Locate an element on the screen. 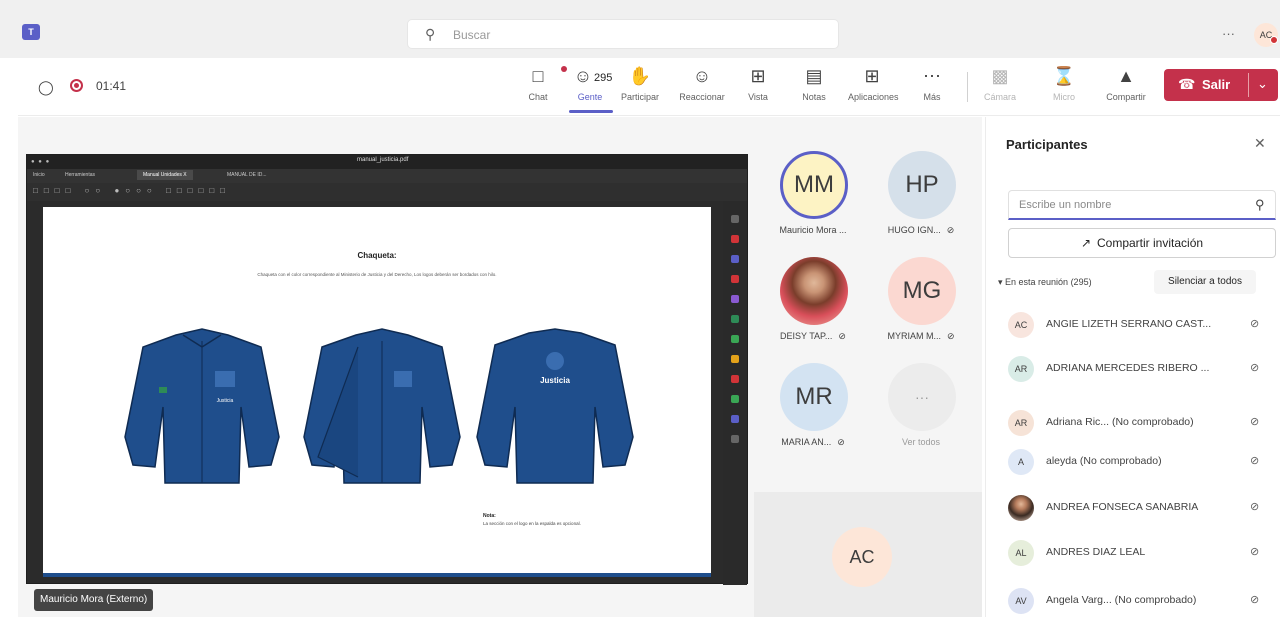 This screenshot has width=1280, height=617. shared-window-titlebar: ● ● ● manual_justicia.pdf is located at coordinates (387, 162).